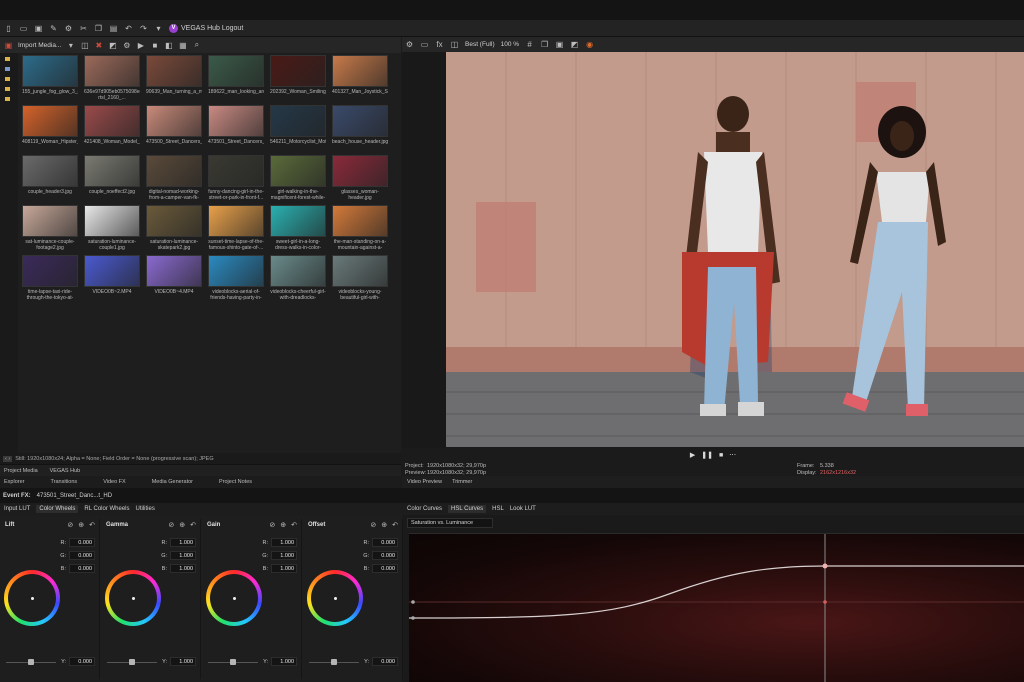 The height and width of the screenshot is (682, 1024). Describe the element at coordinates (172, 482) in the screenshot. I see `tab-media-generator: Media Generator` at that location.